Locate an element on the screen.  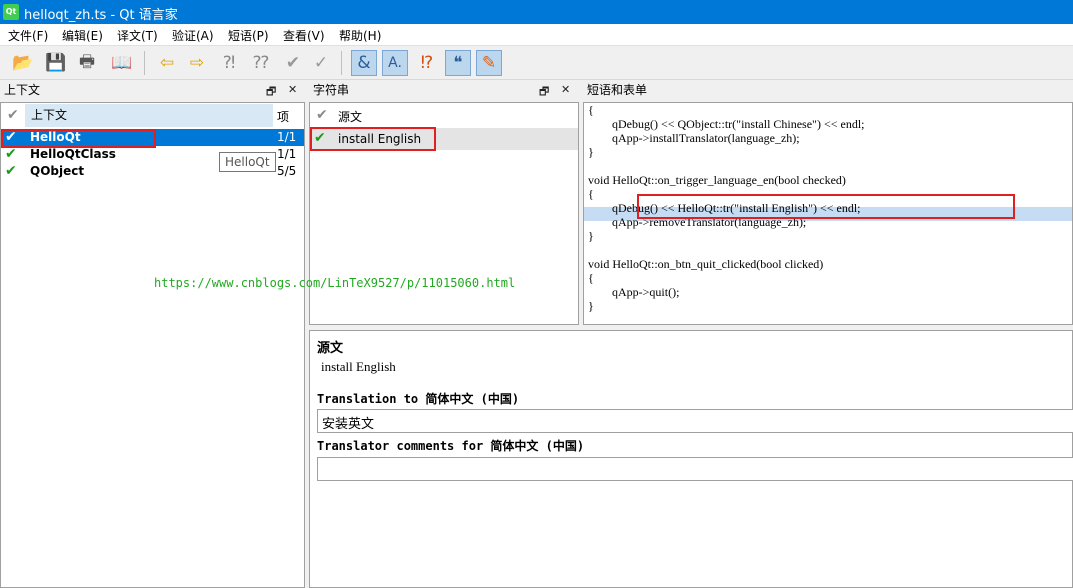
header-source: 源文 is located at coordinates (350, 116).